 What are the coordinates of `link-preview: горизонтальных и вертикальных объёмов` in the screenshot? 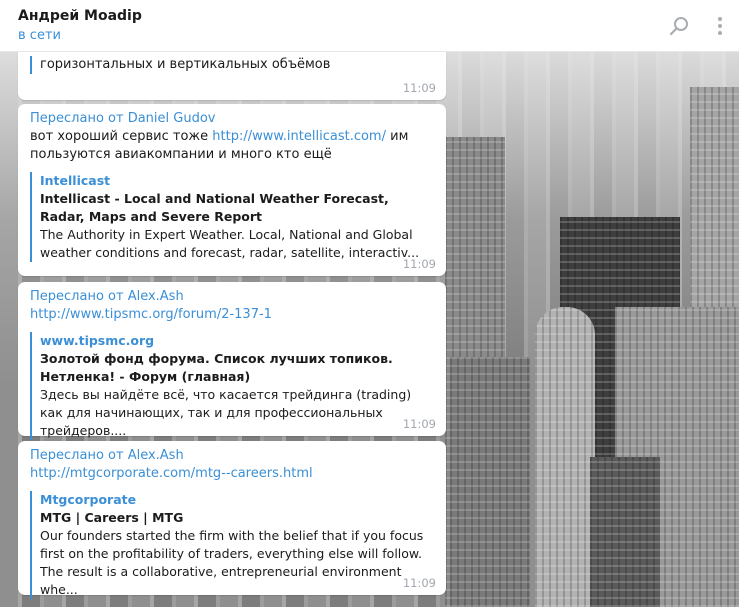 It's located at (232, 65).